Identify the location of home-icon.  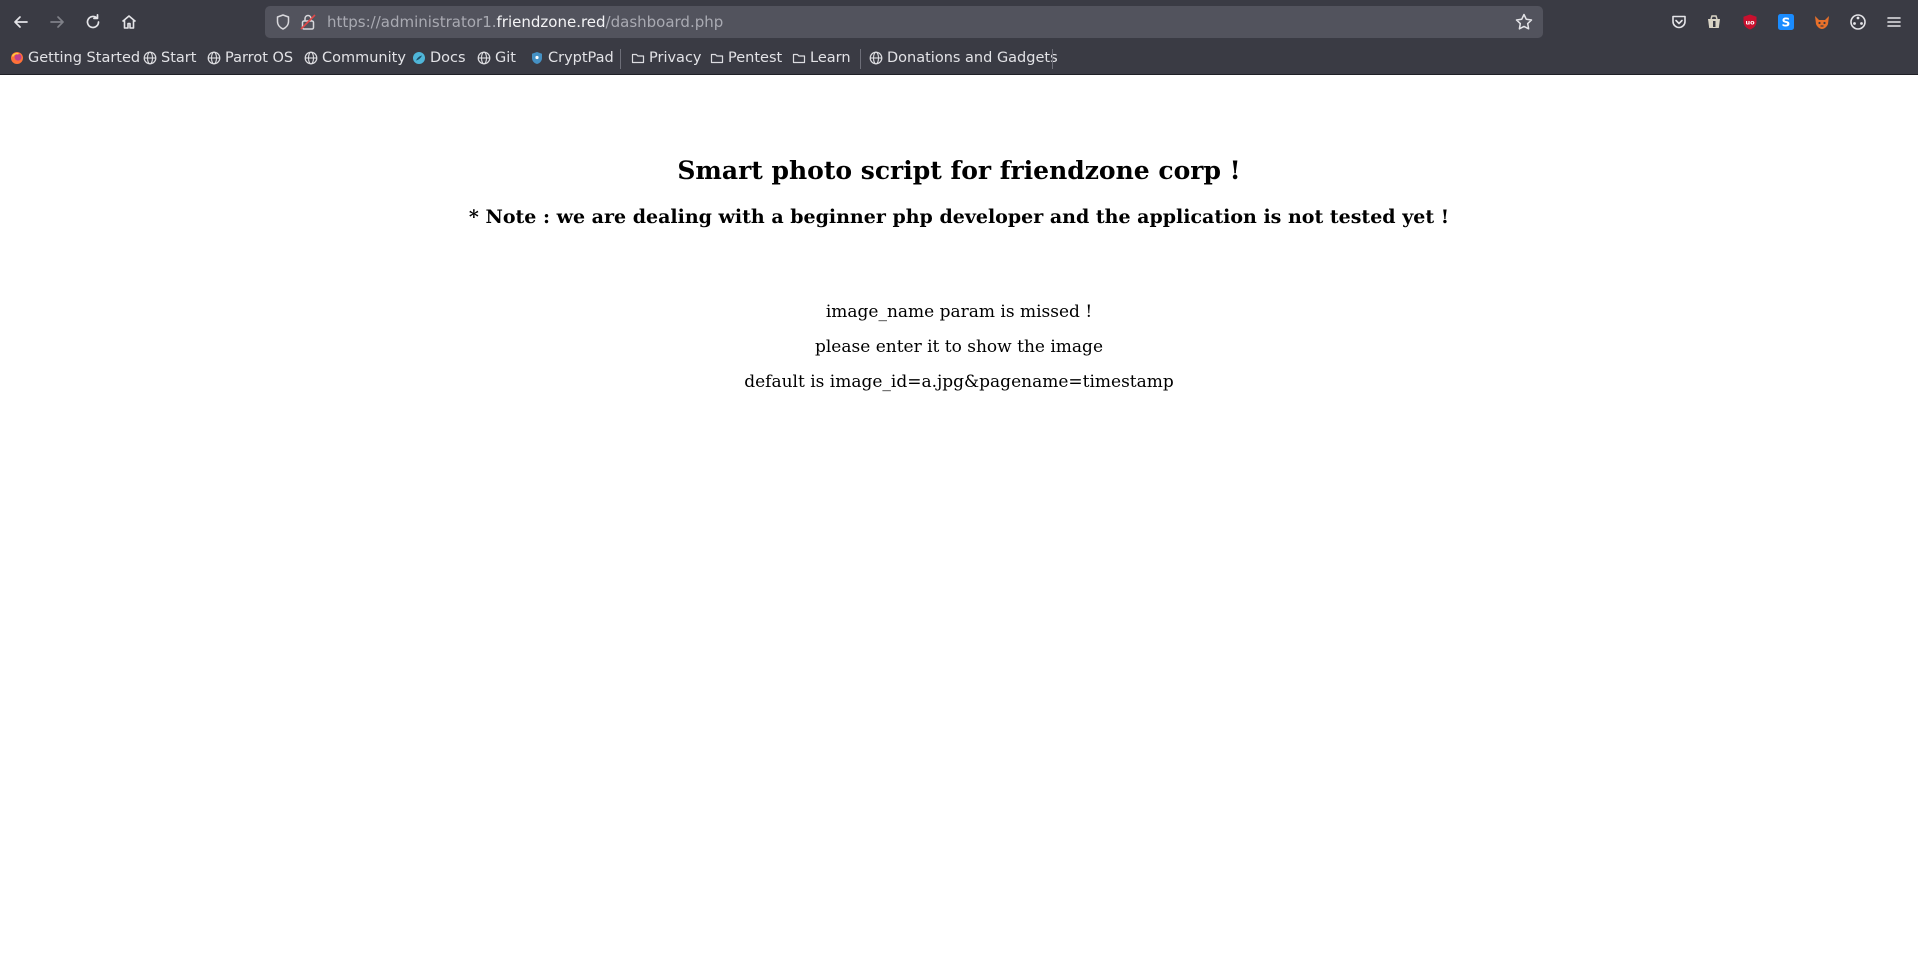
(129, 22).